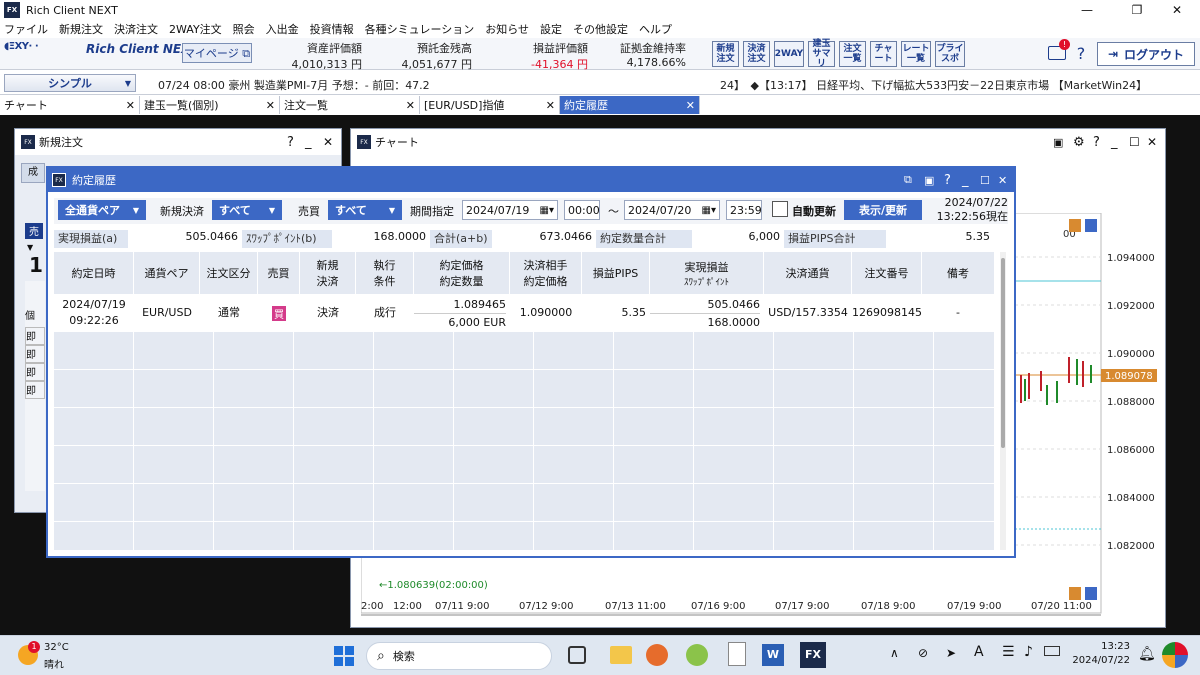 The height and width of the screenshot is (675, 1200). What do you see at coordinates (507, 29) in the screenshot?
I see `menu-notice: お知らせ` at bounding box center [507, 29].